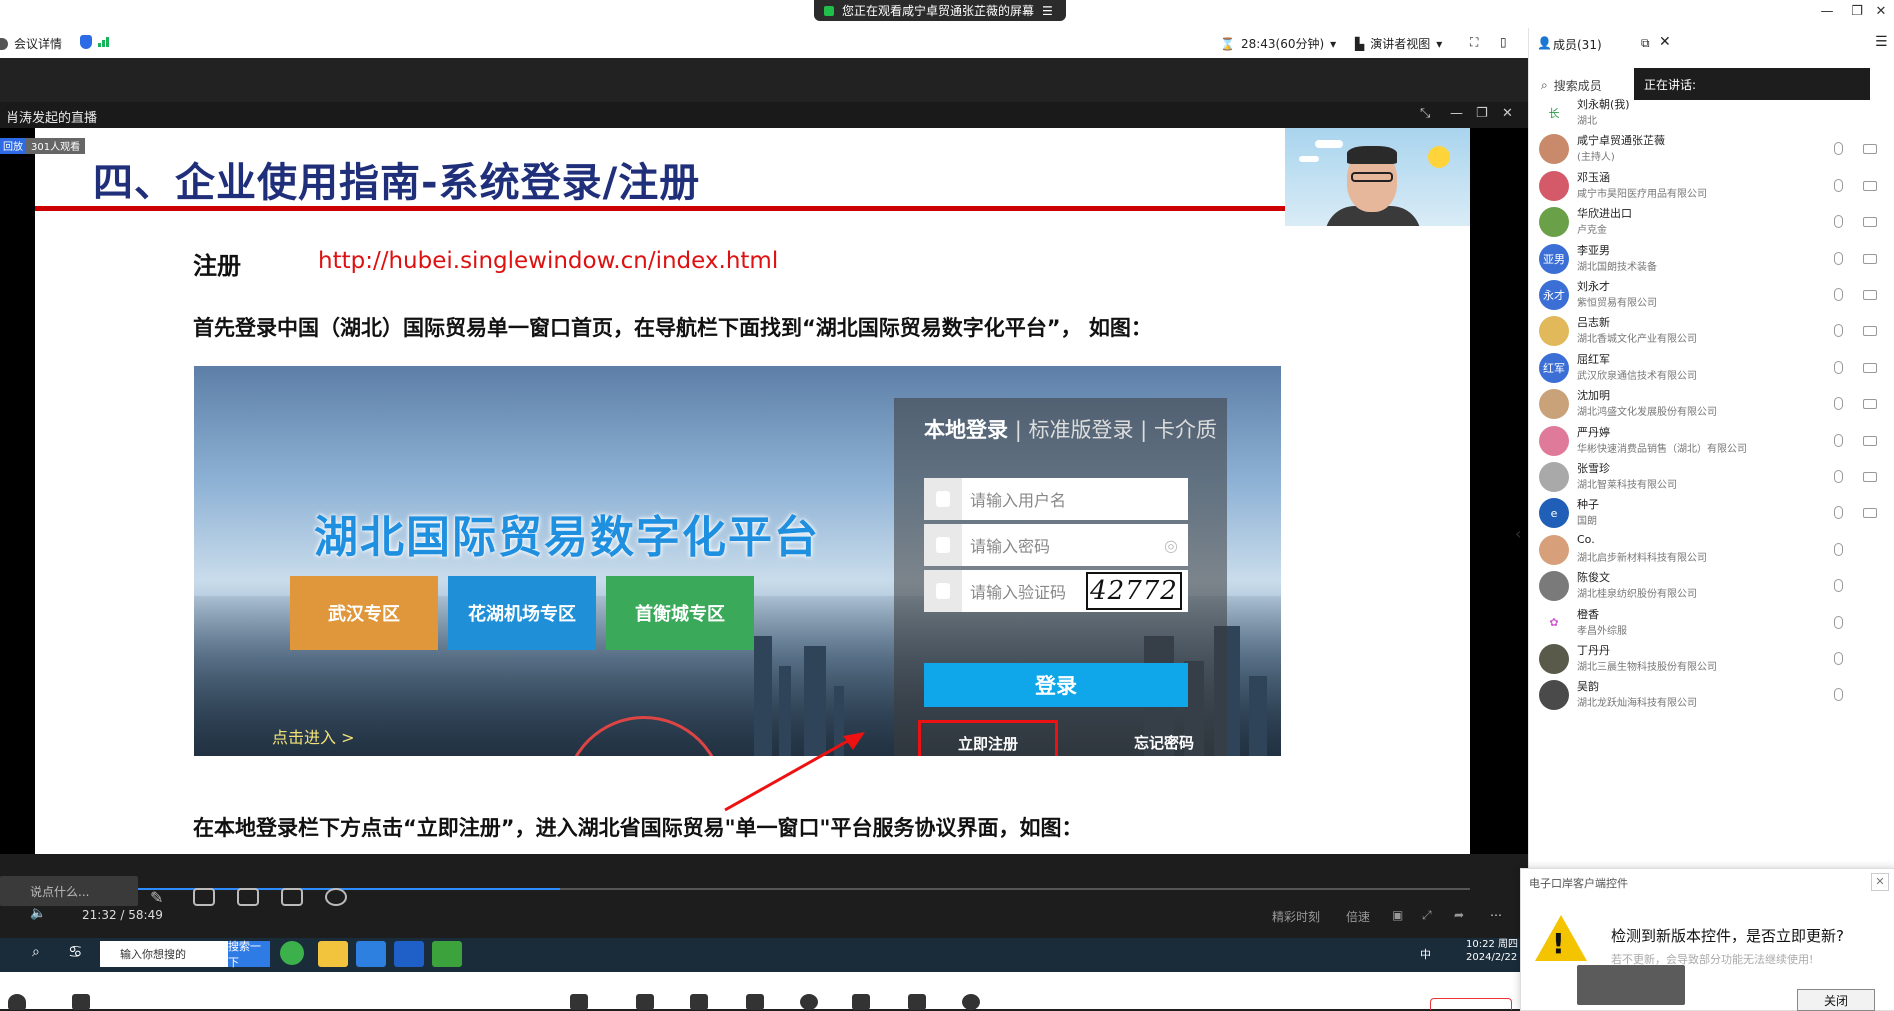 Image resolution: width=1894 pixels, height=1011 pixels. Describe the element at coordinates (75, 951) in the screenshot. I see `app-icon: ♋` at that location.